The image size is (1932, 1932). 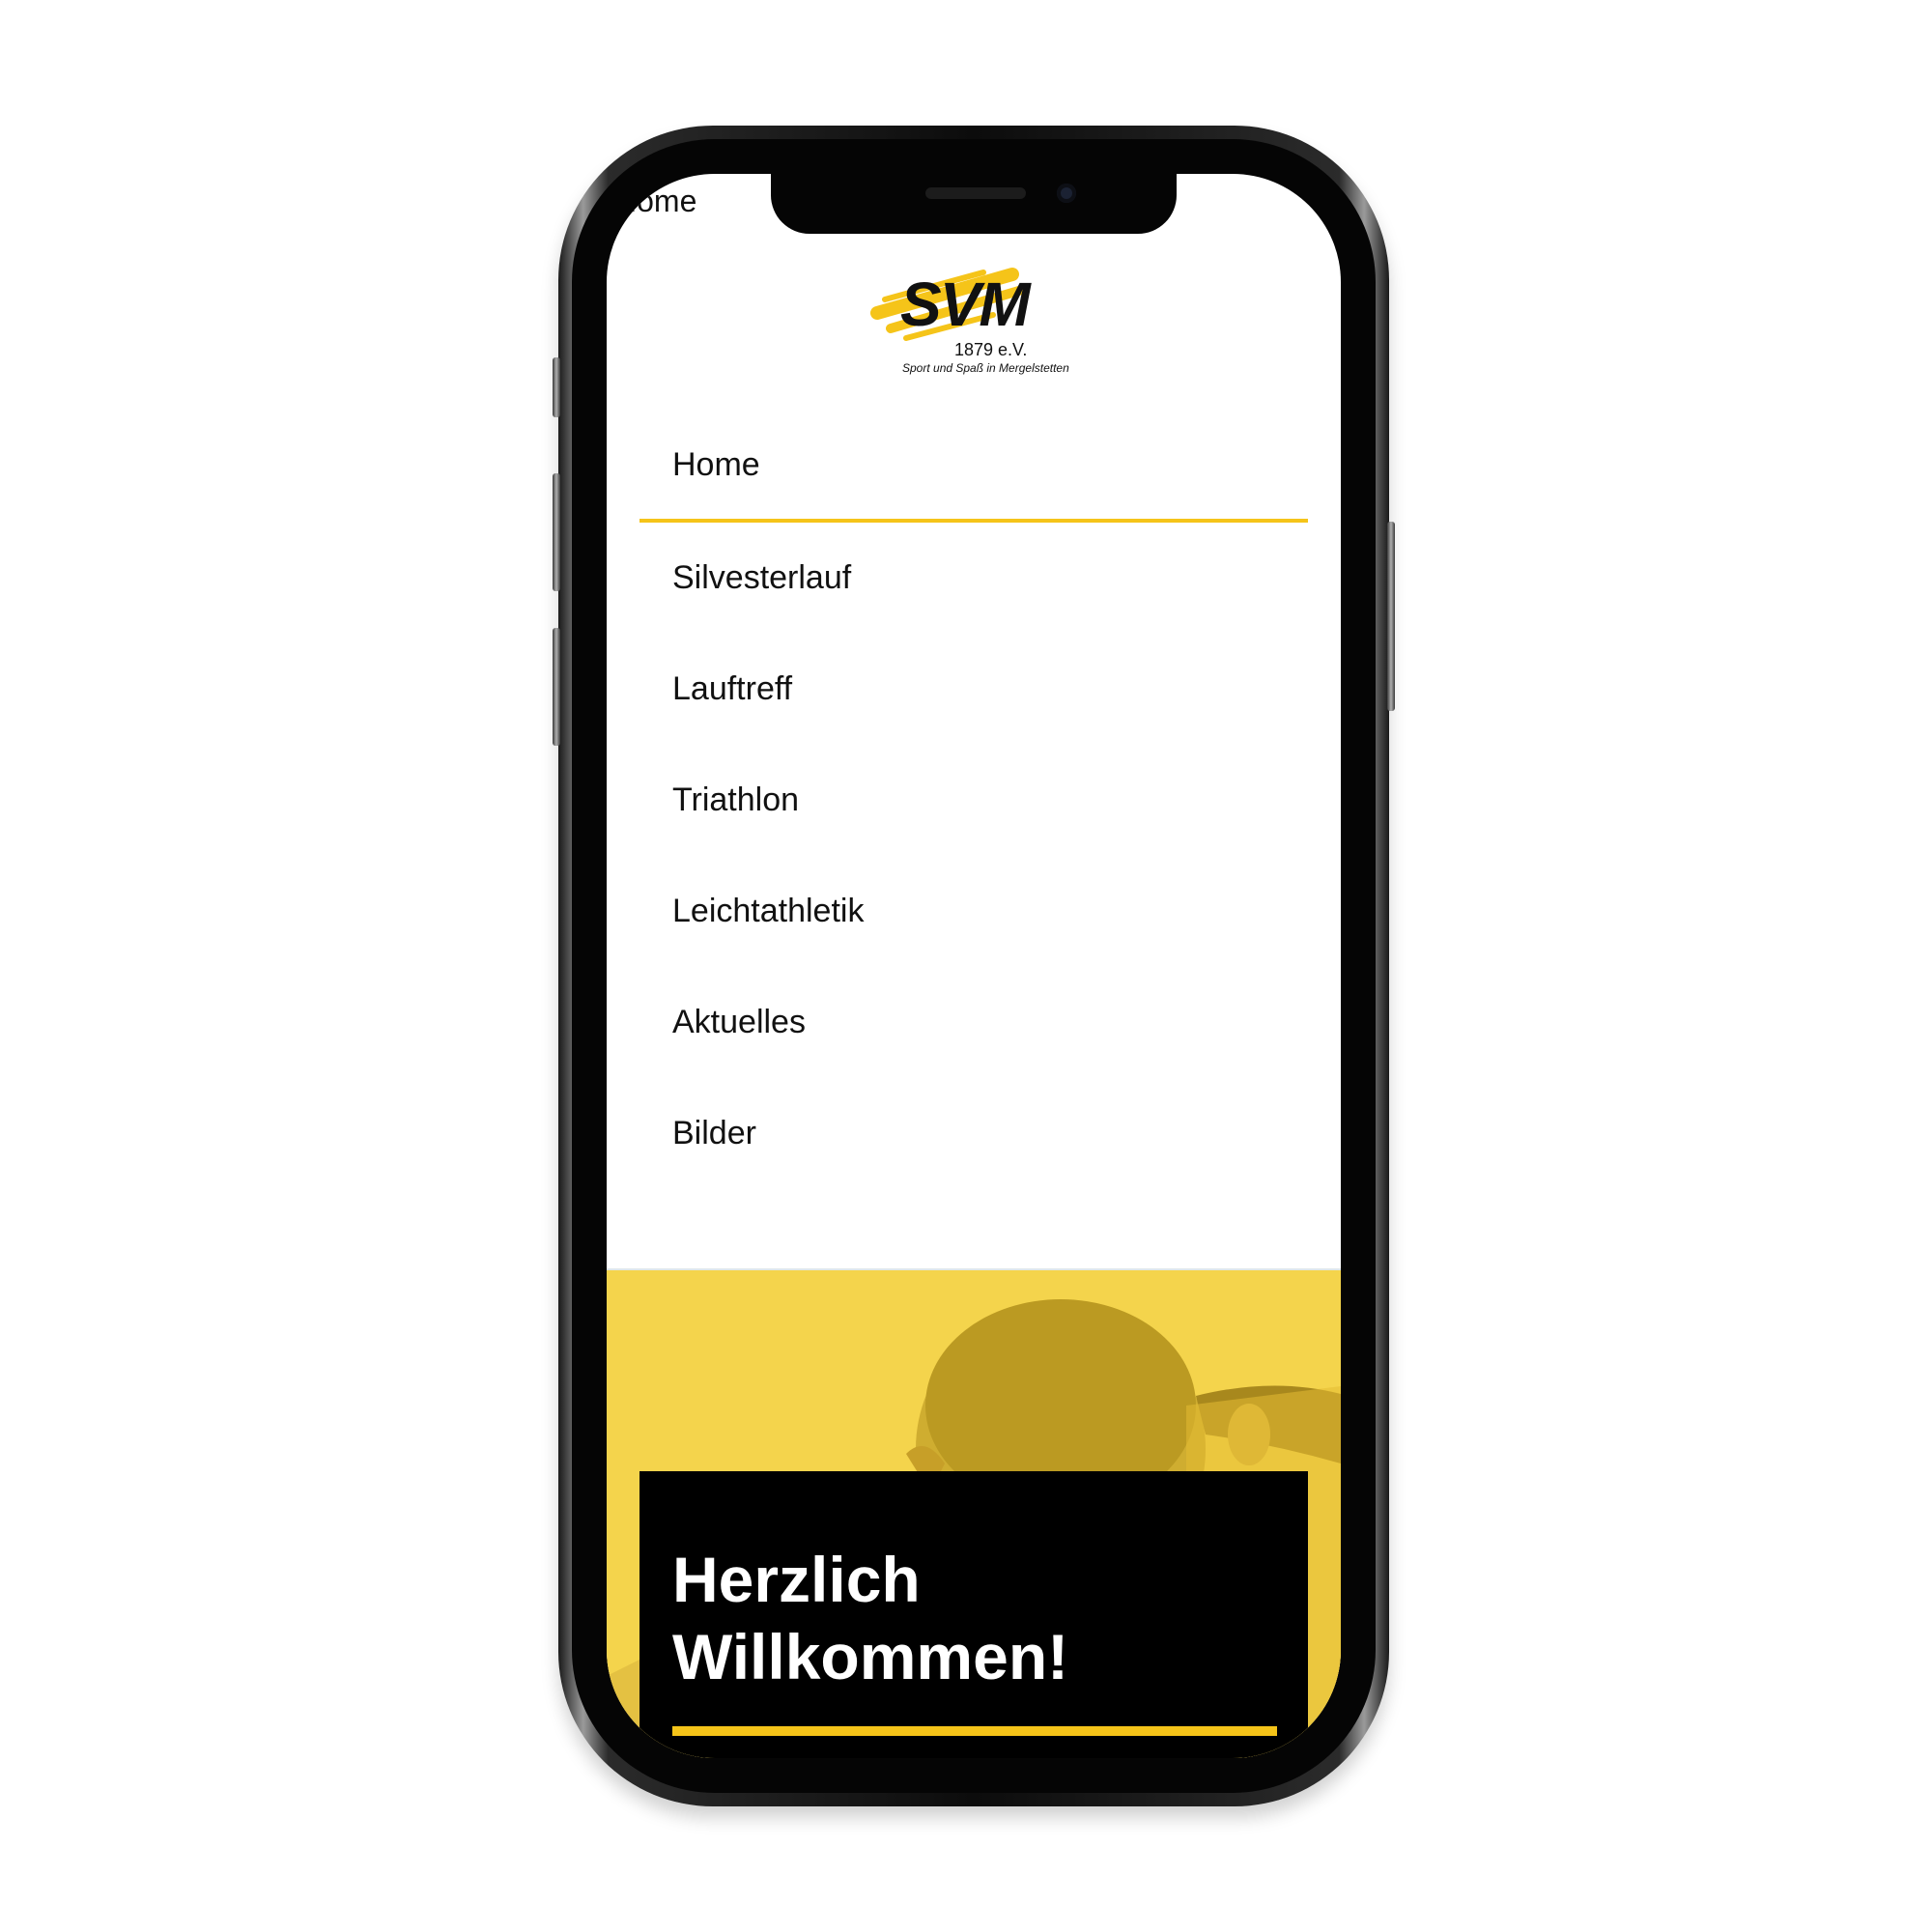 What do you see at coordinates (1391, 616) in the screenshot?
I see `power-button` at bounding box center [1391, 616].